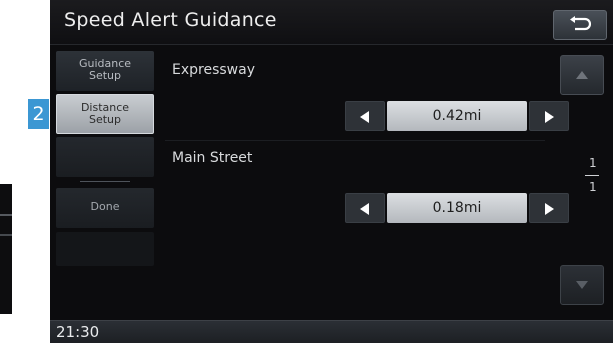 This screenshot has width=613, height=343. I want to click on page-divider, so click(592, 175).